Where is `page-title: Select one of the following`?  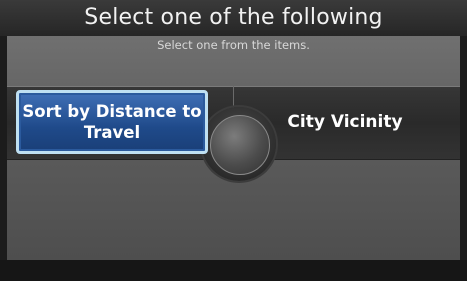
page-title: Select one of the following is located at coordinates (233, 18).